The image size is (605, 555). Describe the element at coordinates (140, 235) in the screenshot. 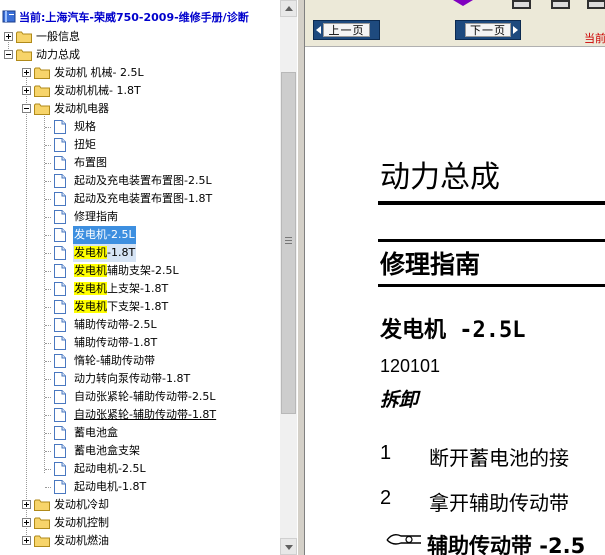

I see `tree-page-item: 发电机-2.5L` at that location.